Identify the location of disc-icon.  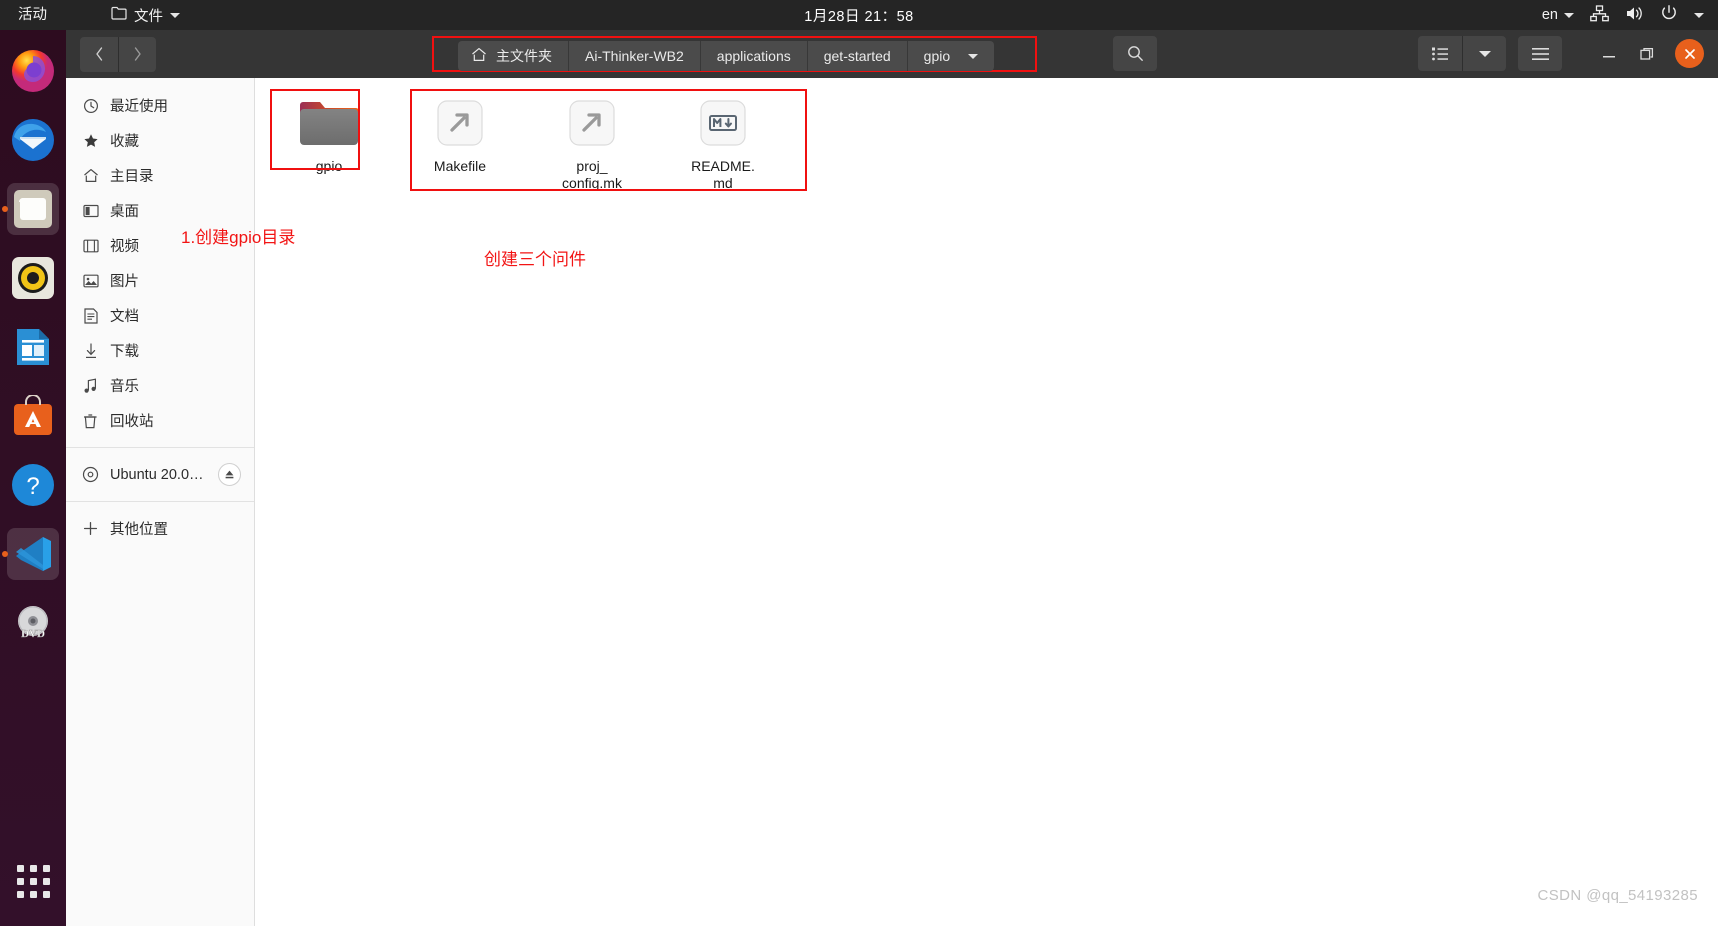
(90, 474).